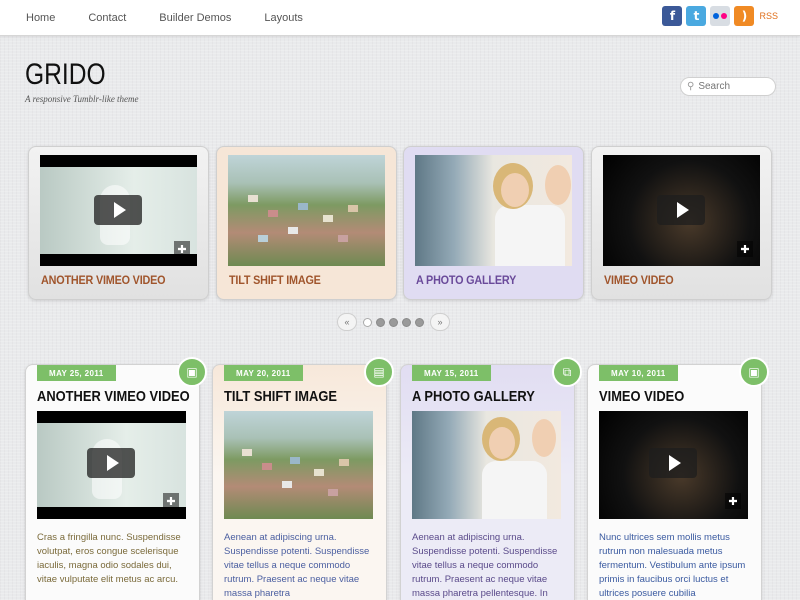 This screenshot has height=600, width=800. I want to click on twitter-icon: t, so click(696, 16).